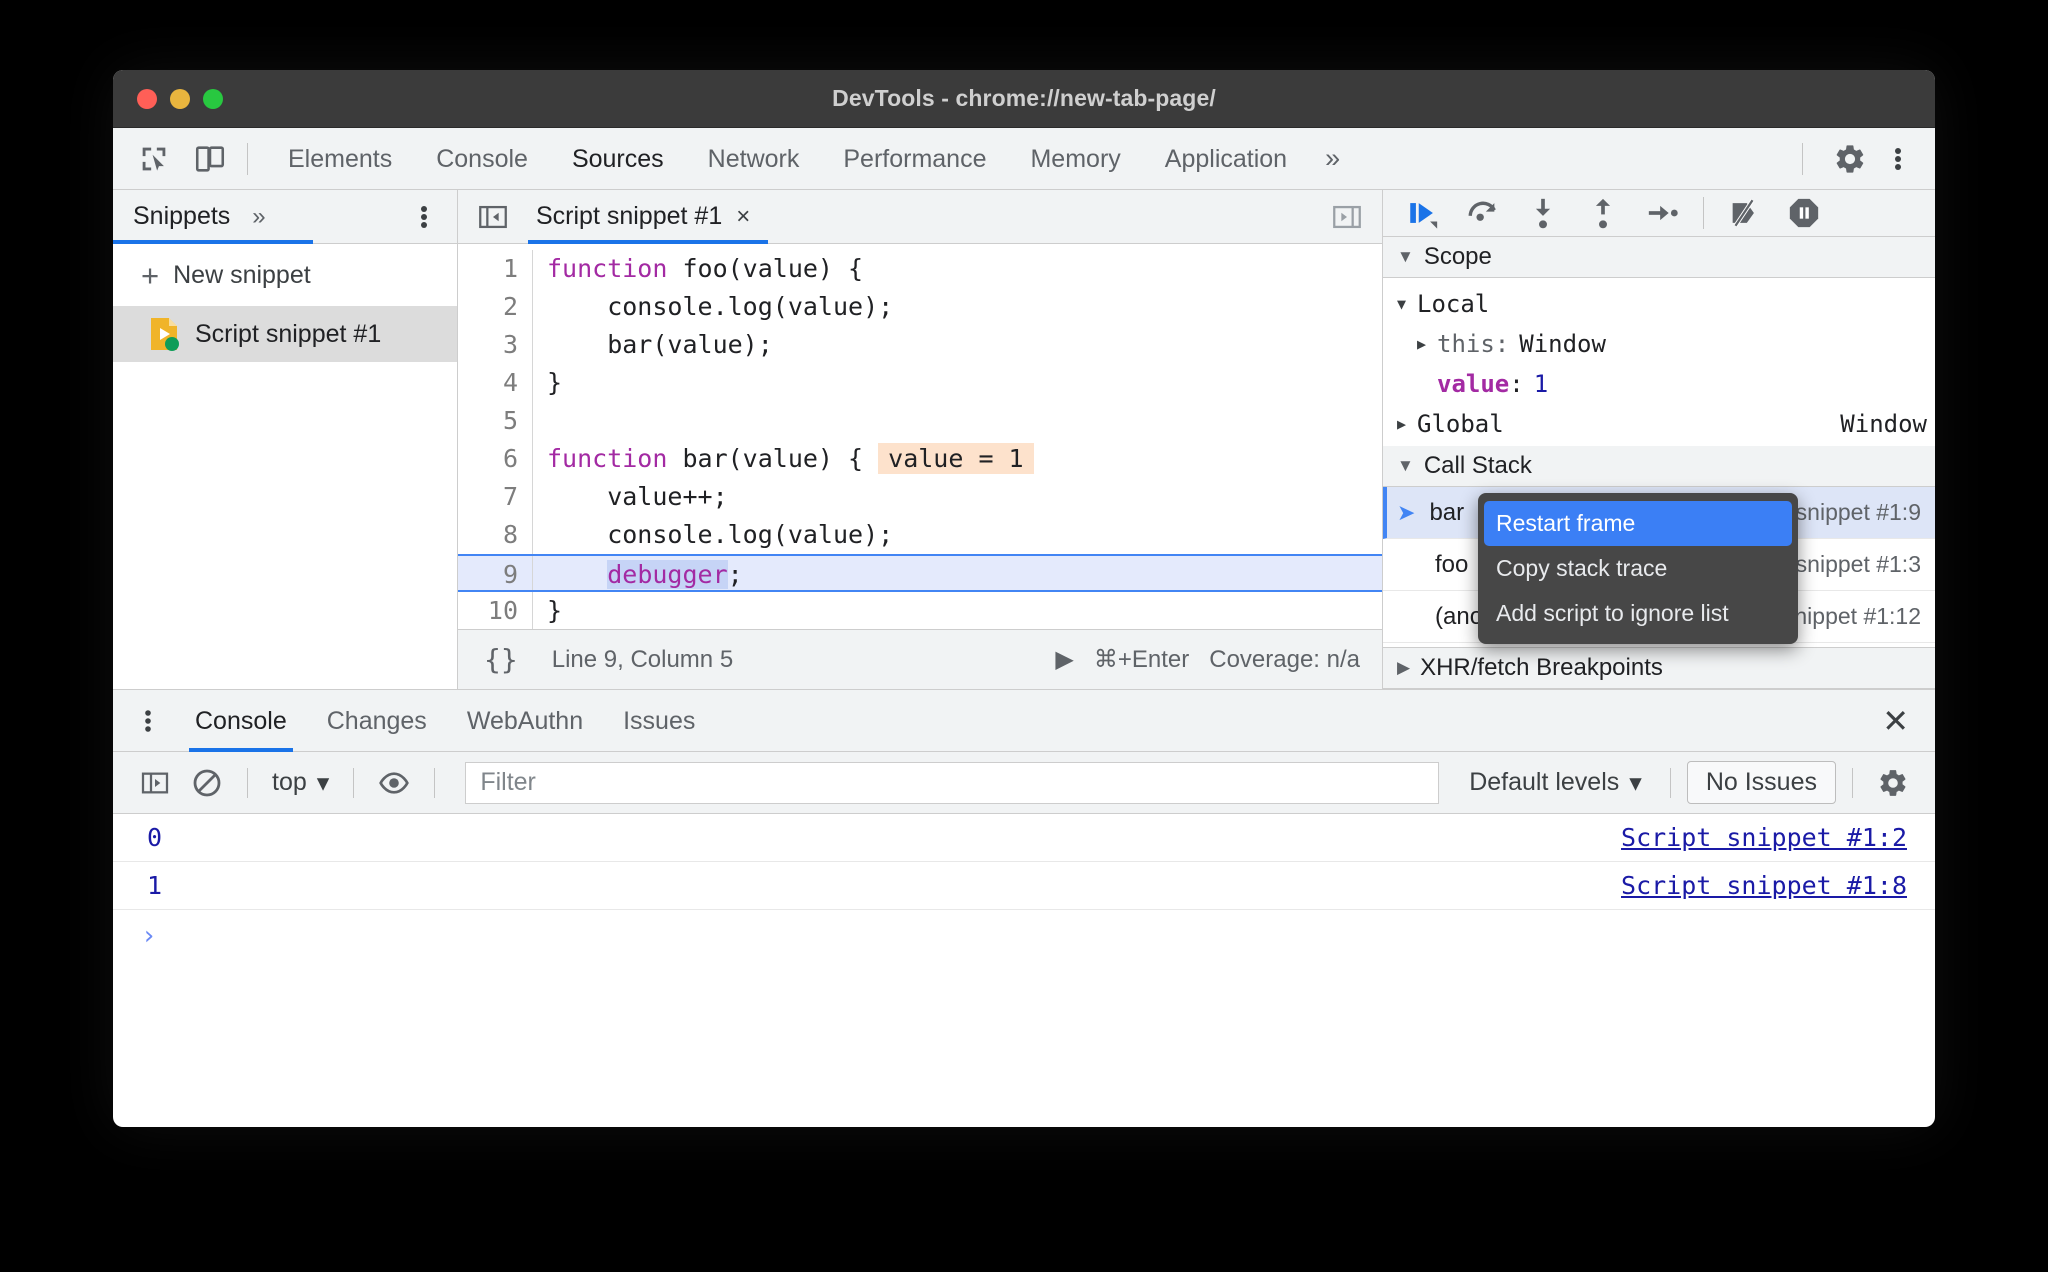 This screenshot has height=1272, width=2048. I want to click on line-number: 3, so click(495, 345).